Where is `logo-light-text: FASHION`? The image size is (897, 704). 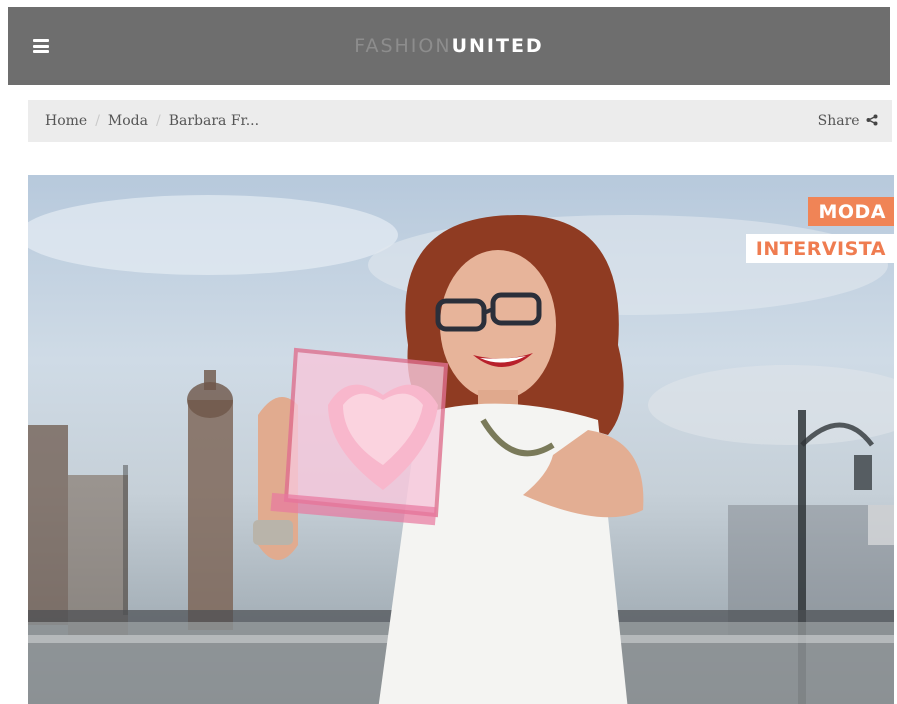 logo-light-text: FASHION is located at coordinates (403, 46).